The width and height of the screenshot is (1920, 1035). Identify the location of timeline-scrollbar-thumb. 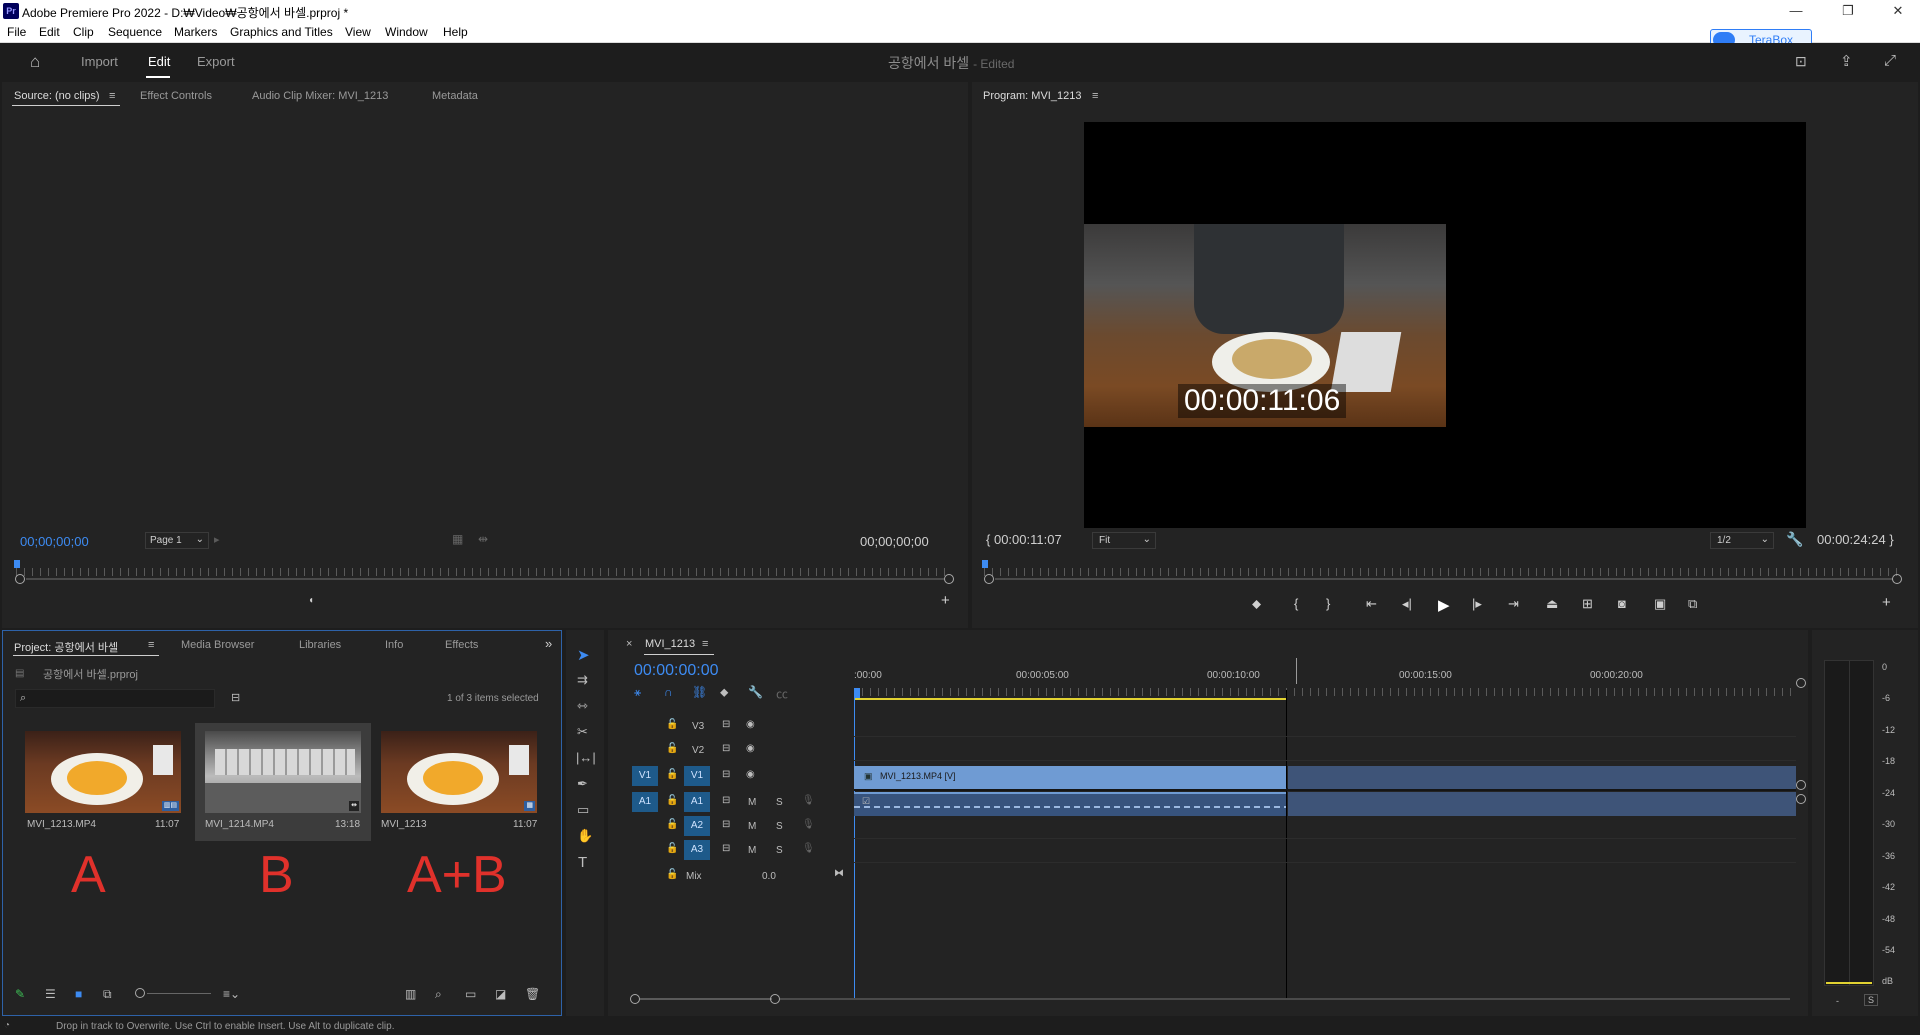
(706, 999).